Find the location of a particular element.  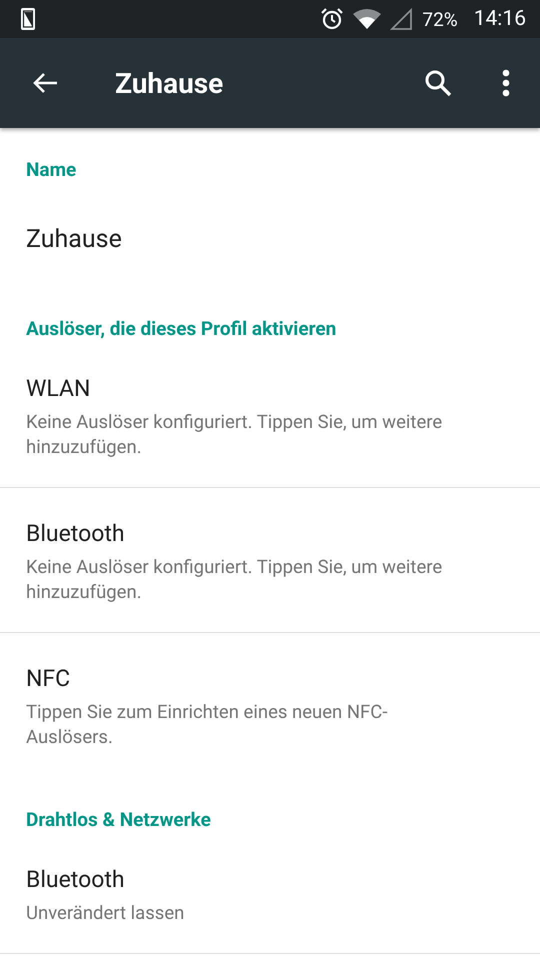

item-title: WLAN is located at coordinates (59, 389).